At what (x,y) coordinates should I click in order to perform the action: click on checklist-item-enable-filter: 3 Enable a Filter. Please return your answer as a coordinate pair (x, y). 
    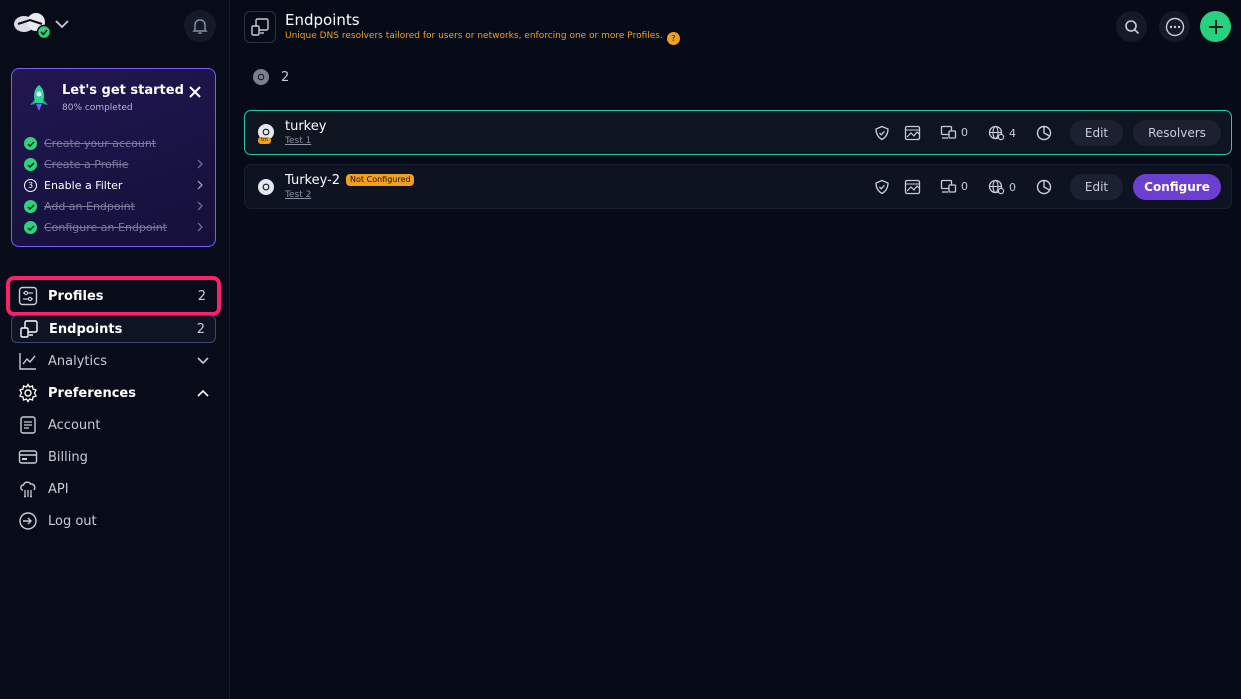
    Looking at the image, I should click on (114, 185).